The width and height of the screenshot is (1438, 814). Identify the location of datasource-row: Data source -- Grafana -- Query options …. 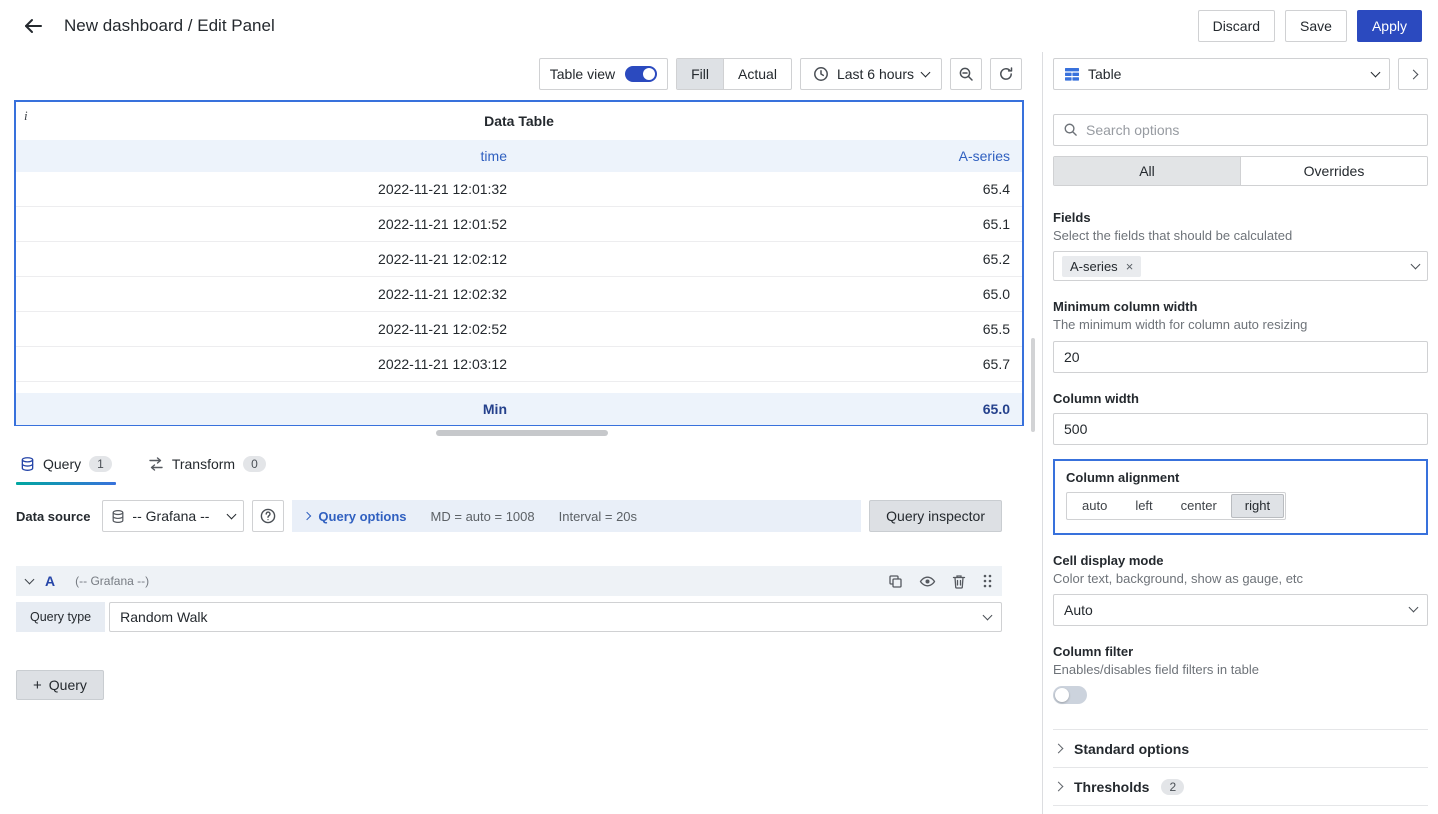
(509, 516).